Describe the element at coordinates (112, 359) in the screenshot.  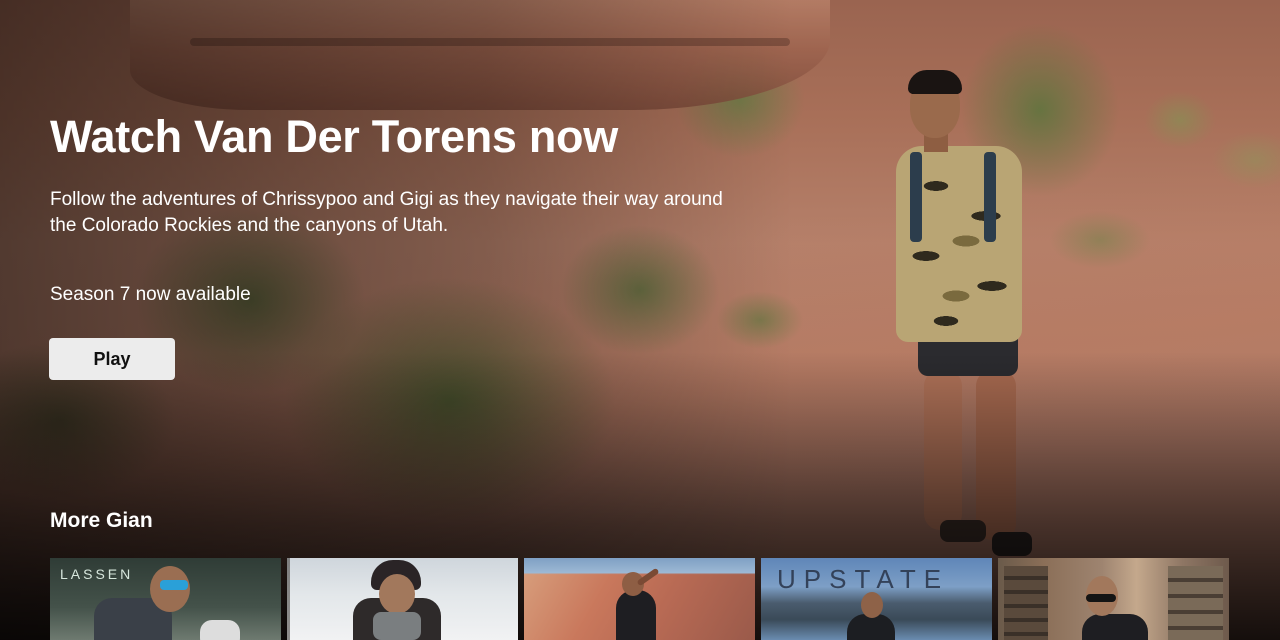
I see `play-button: Play` at that location.